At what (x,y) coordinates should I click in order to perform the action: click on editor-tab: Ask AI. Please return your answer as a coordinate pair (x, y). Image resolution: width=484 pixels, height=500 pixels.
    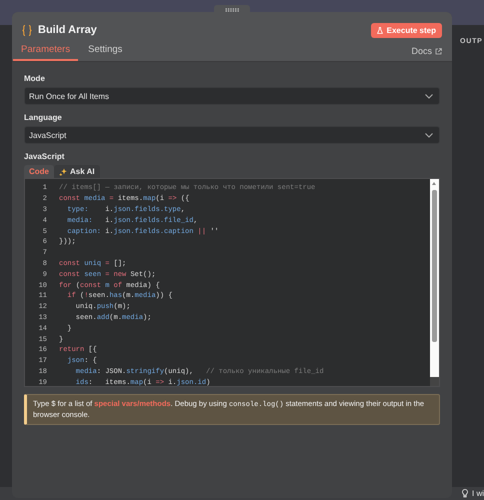
    Looking at the image, I should click on (77, 171).